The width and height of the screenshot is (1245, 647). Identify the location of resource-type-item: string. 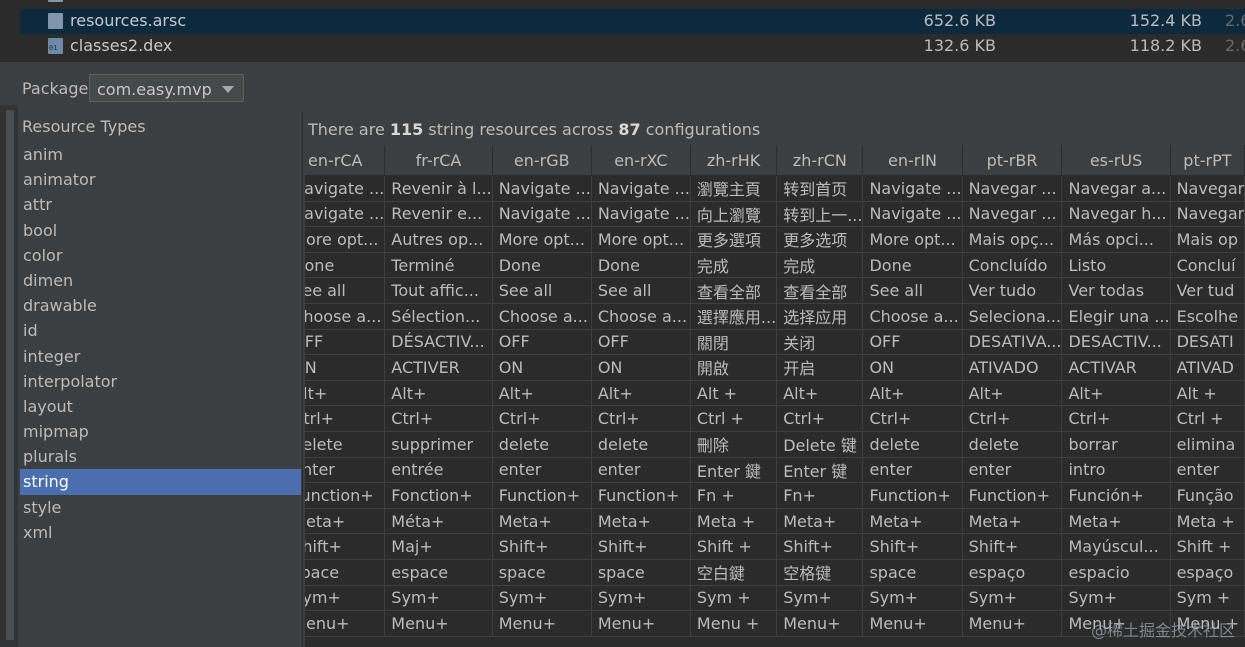
(160, 482).